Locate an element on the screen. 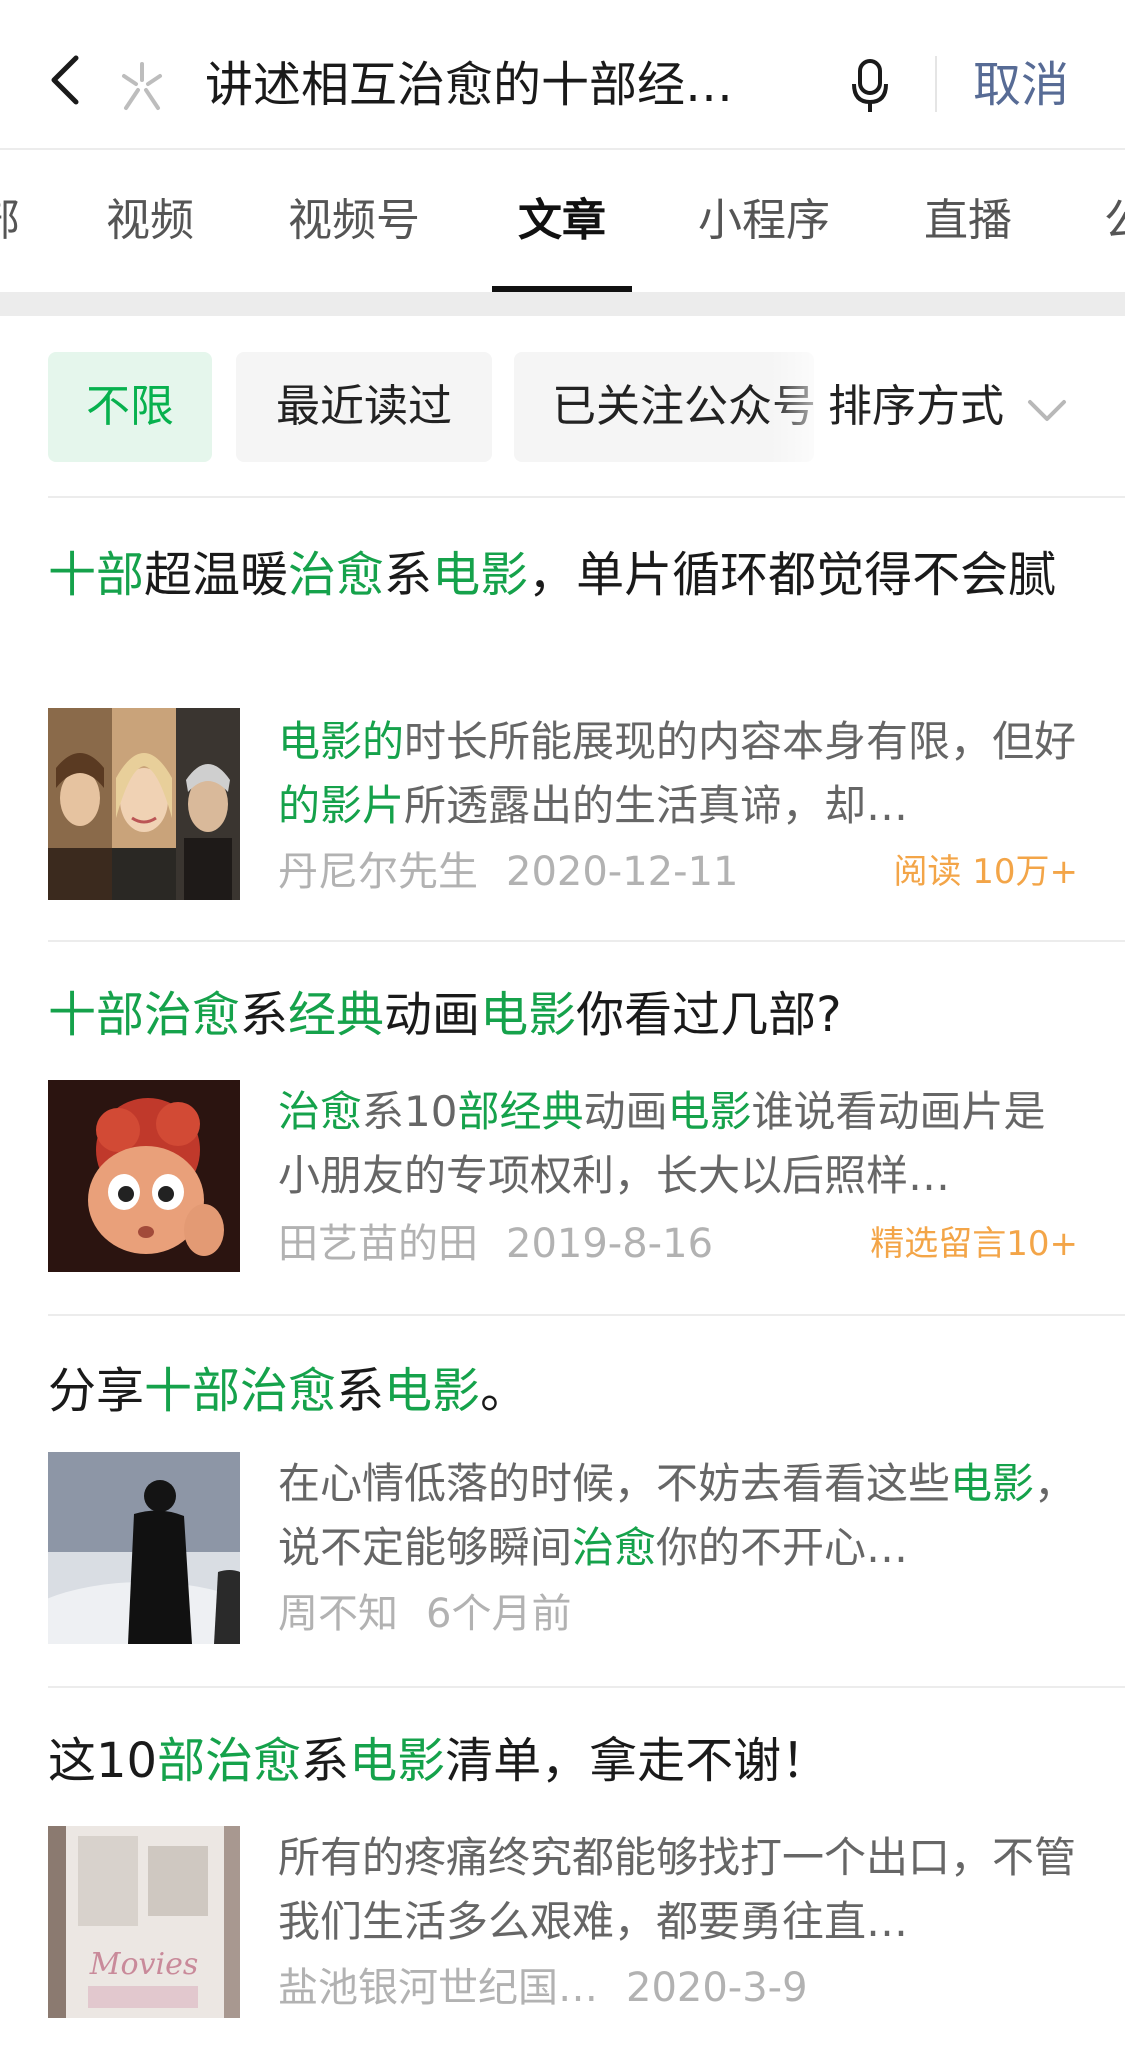 The width and height of the screenshot is (1125, 2051). title-text: 这10 is located at coordinates (103, 1761).